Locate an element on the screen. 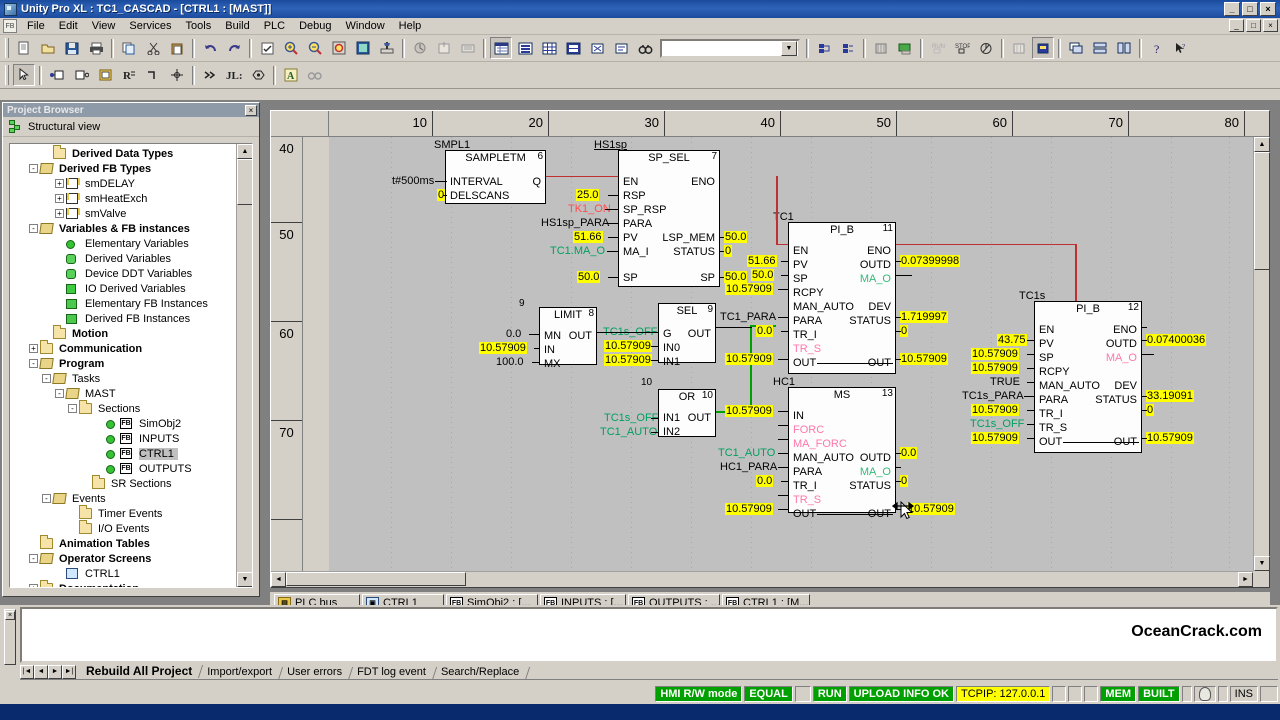  output-tab-nav: |◄ ◄ ► ►| is located at coordinates (48, 672).